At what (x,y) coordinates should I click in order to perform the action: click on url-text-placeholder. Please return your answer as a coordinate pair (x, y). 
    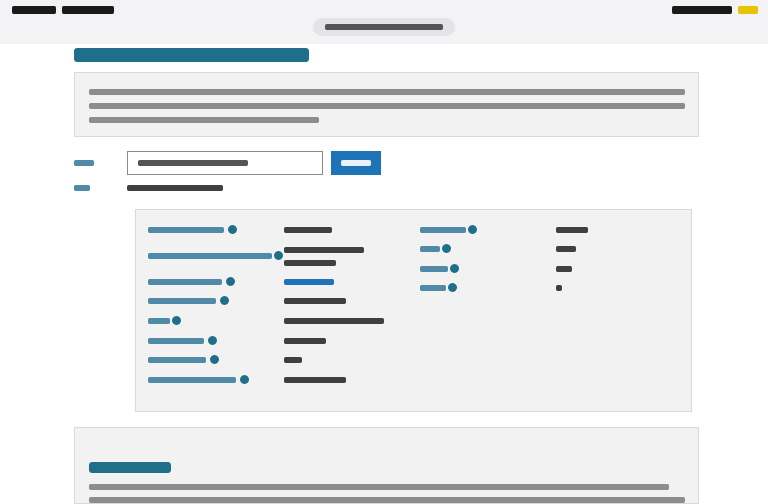
    Looking at the image, I should click on (384, 27).